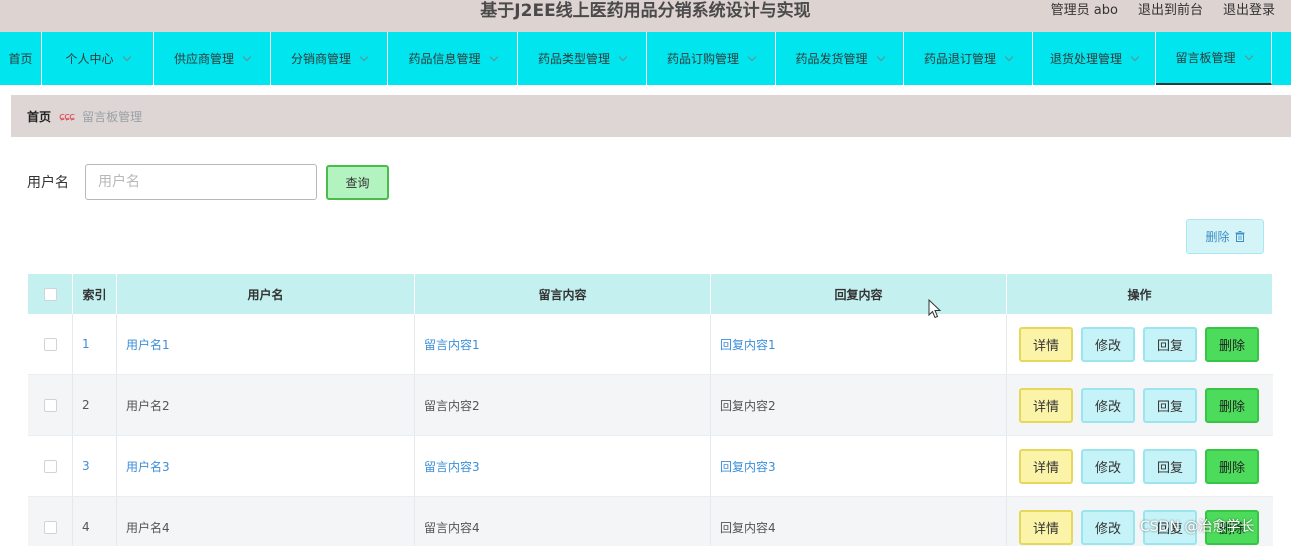 This screenshot has width=1291, height=546. I want to click on trash-icon, so click(1240, 236).